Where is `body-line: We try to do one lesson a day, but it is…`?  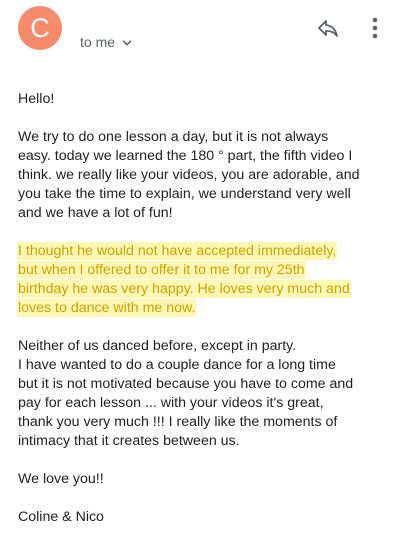
body-line: We try to do one lesson a day, but it is… is located at coordinates (173, 137).